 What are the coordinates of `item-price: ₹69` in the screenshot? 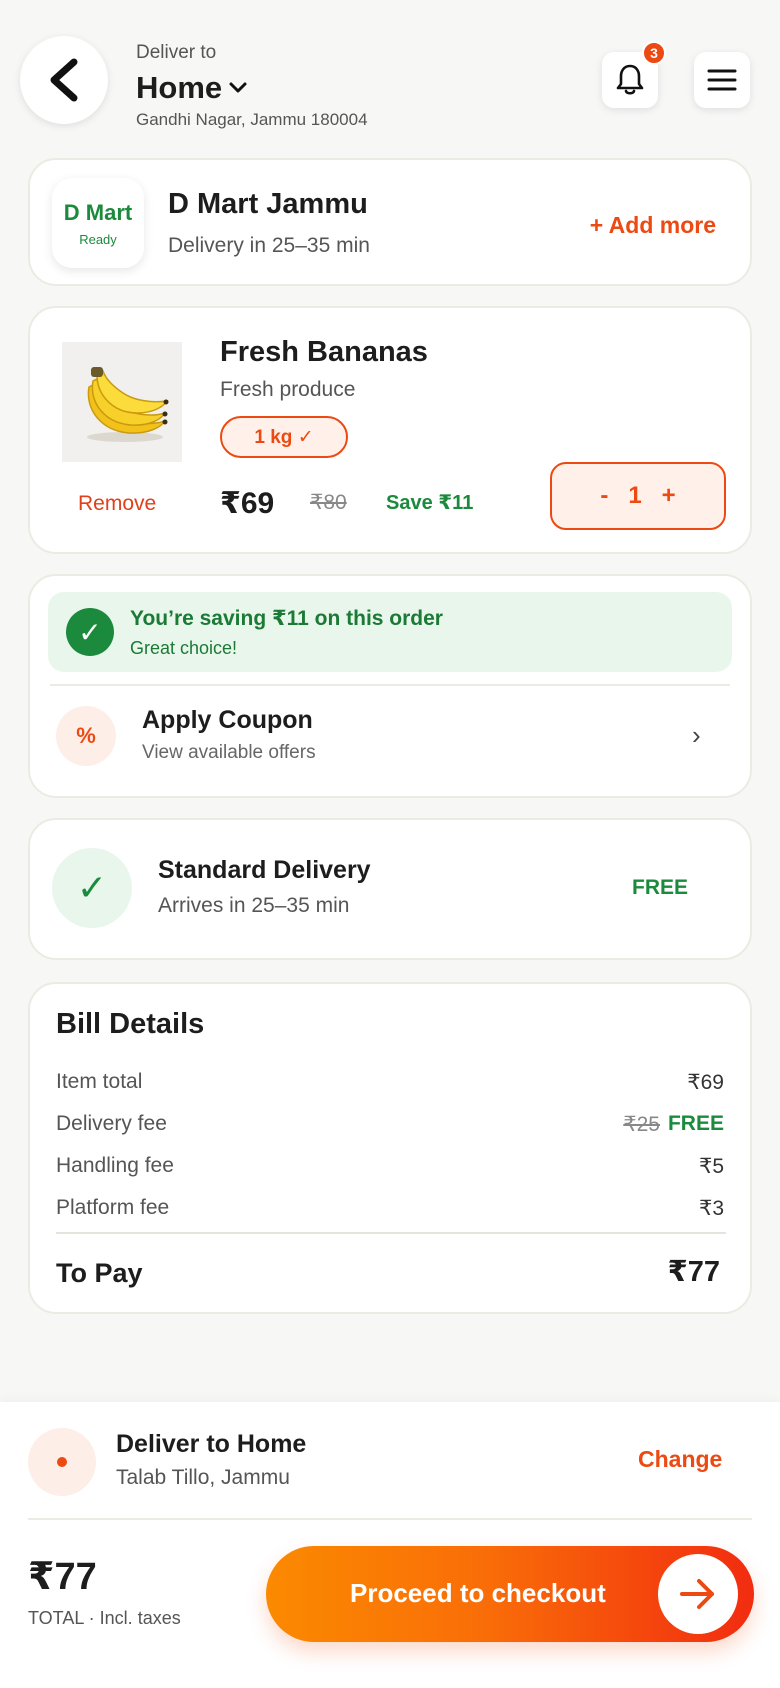 It's located at (247, 503).